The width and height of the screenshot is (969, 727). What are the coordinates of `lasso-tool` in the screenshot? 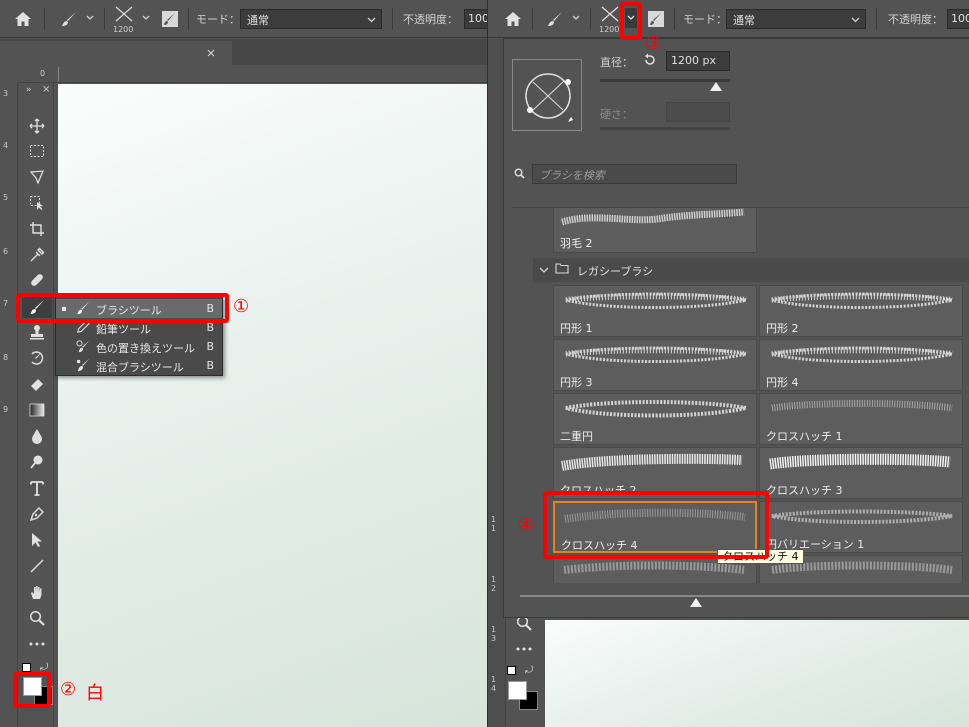 It's located at (37, 177).